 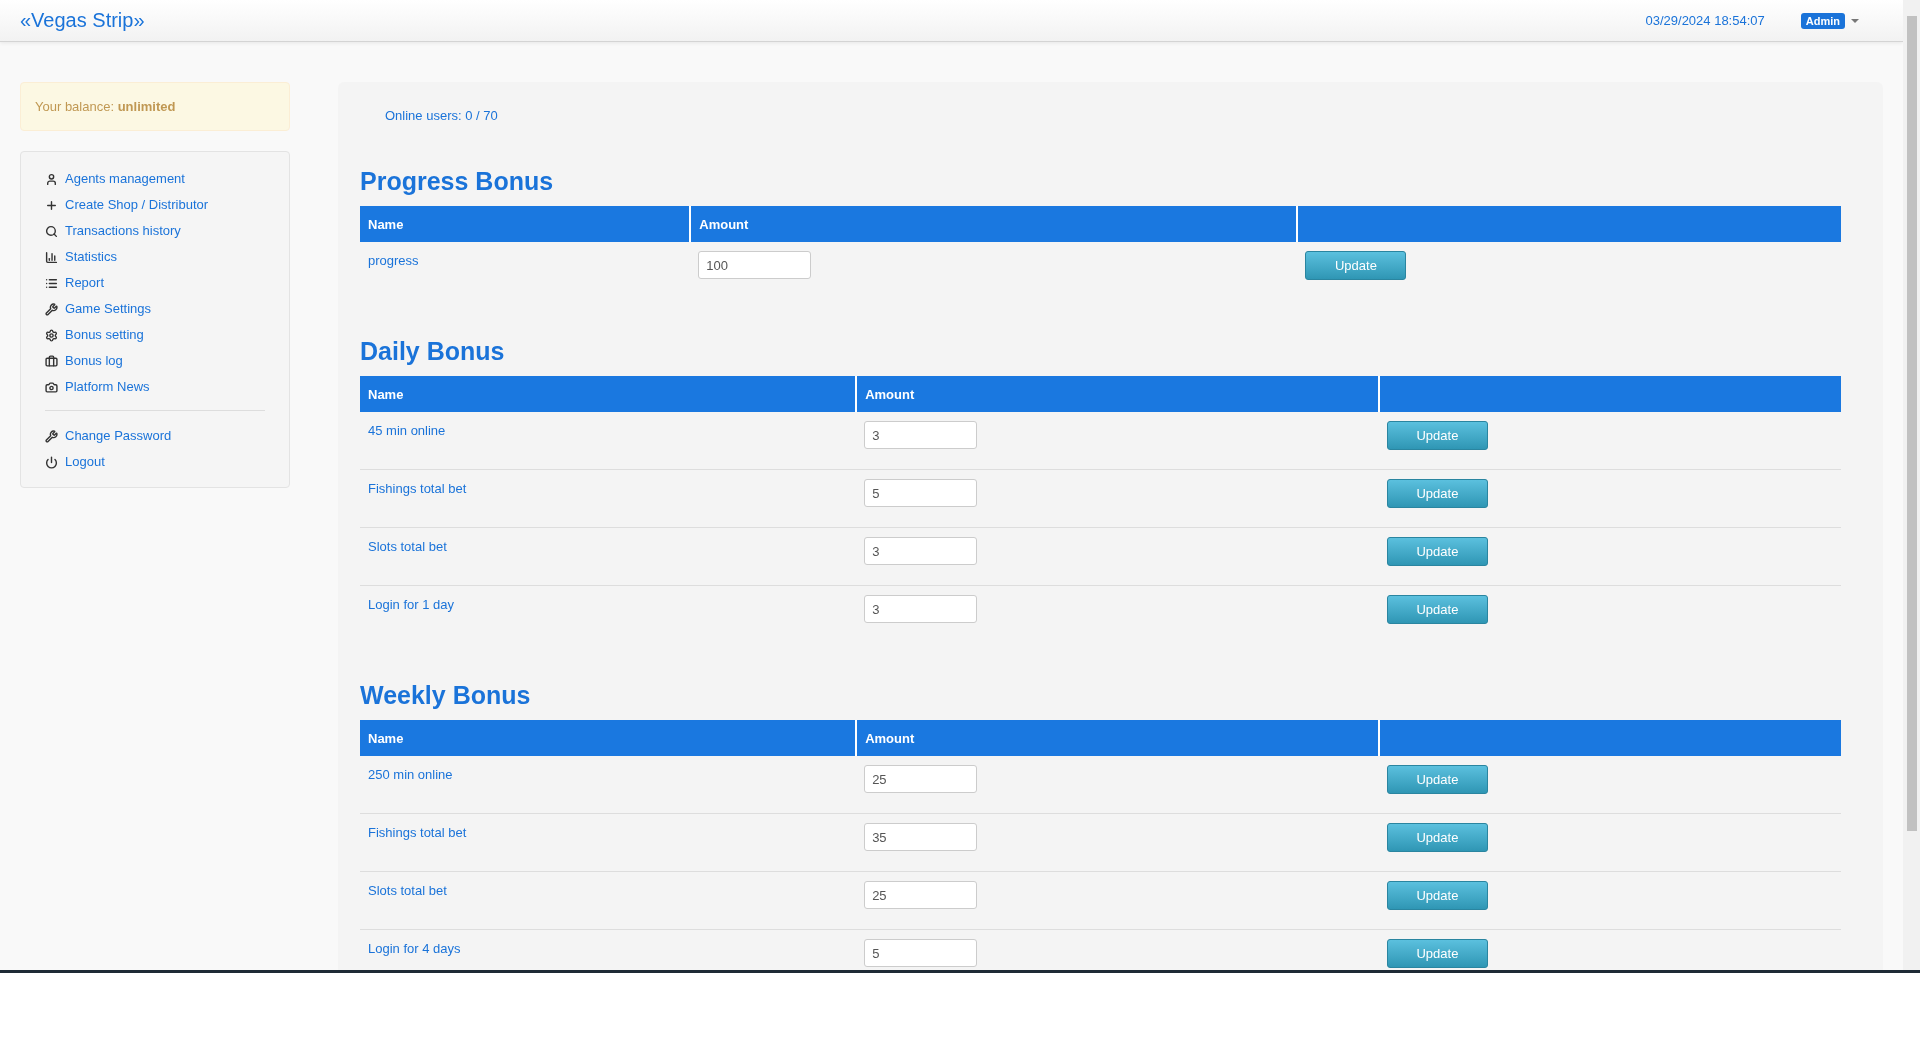 What do you see at coordinates (393, 260) in the screenshot?
I see `bonus-name: progress` at bounding box center [393, 260].